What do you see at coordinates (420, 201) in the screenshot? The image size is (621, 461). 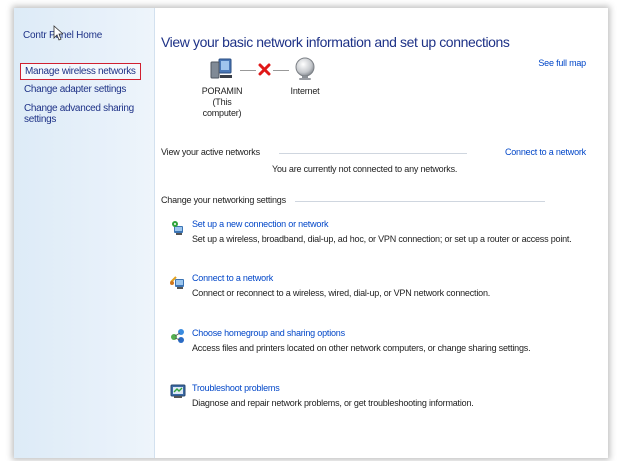 I see `change-settings-divider` at bounding box center [420, 201].